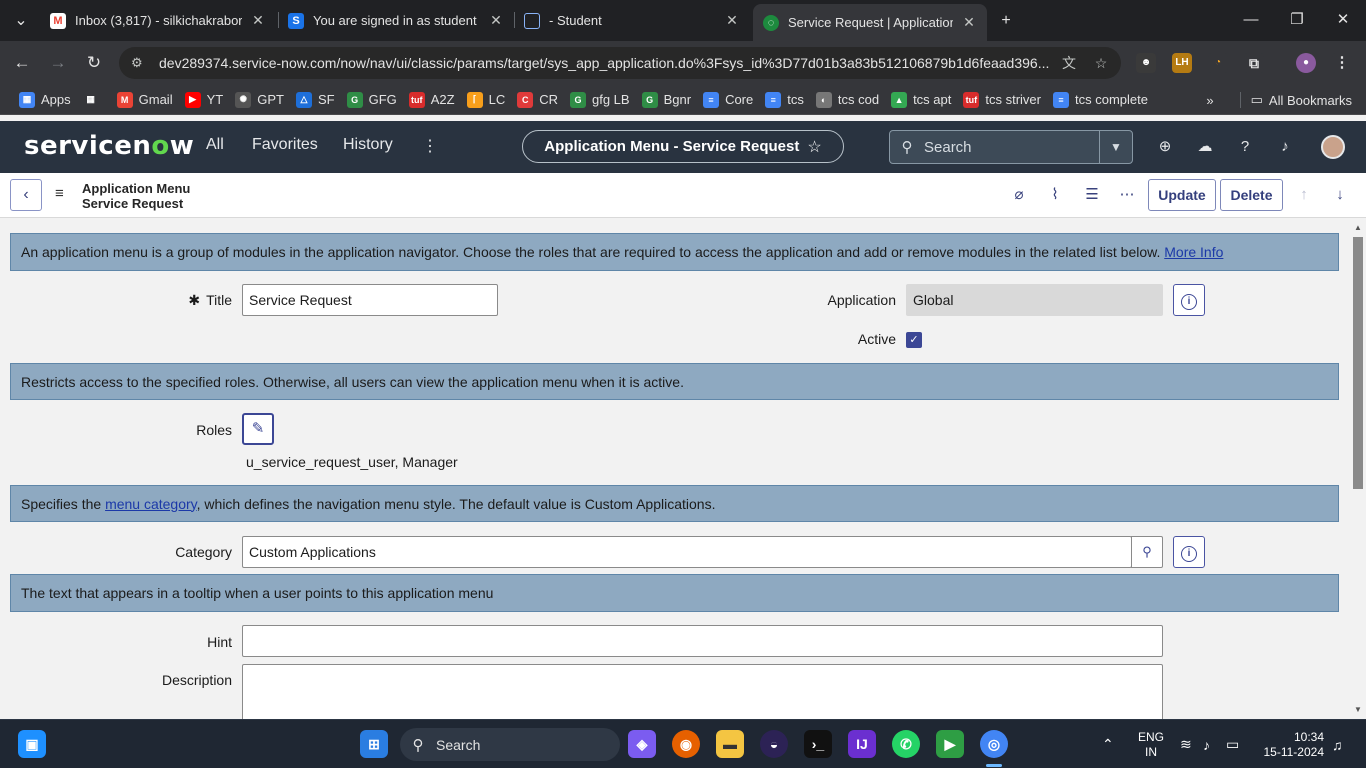 This screenshot has height=768, width=1366. Describe the element at coordinates (728, 99) in the screenshot. I see `bookmark-item: ≡ Core` at that location.